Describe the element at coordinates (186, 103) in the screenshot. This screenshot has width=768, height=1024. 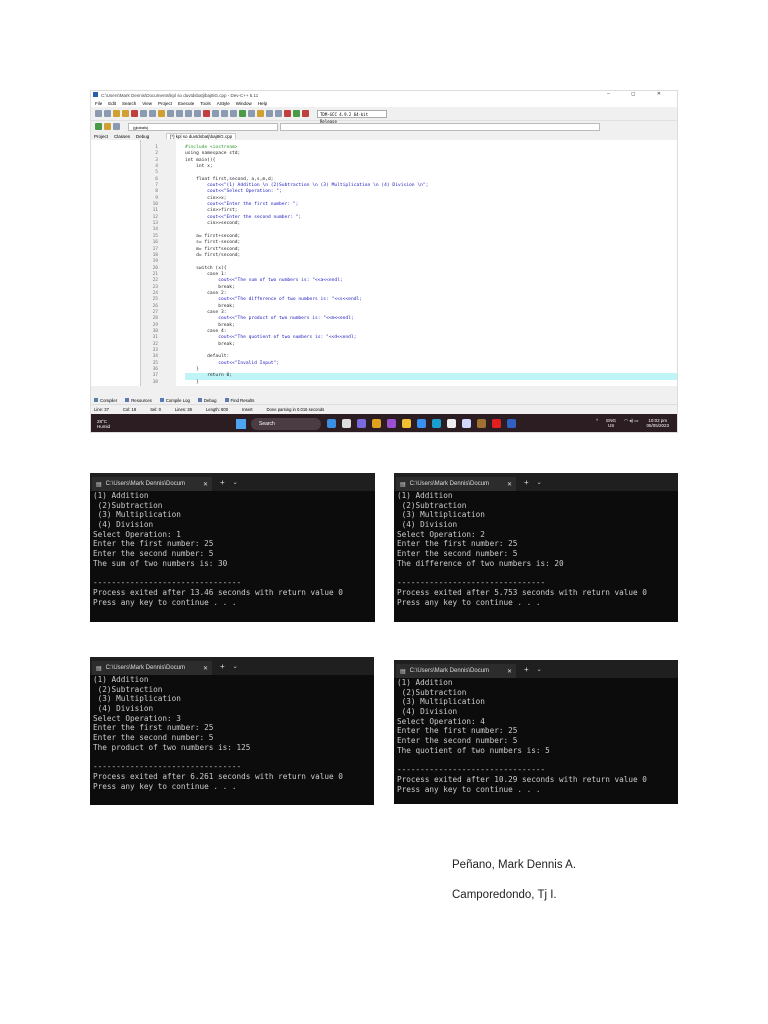
I see `menu-item-execute: Execute` at that location.